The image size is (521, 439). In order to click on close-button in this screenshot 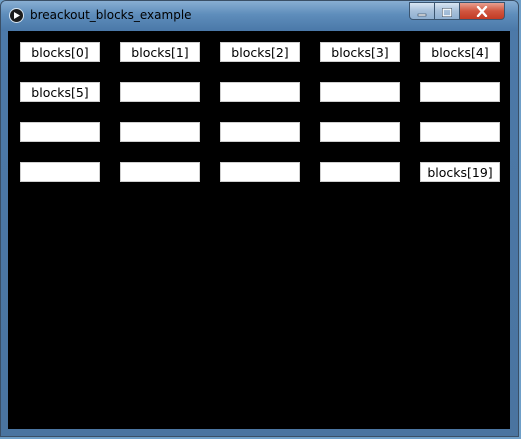, I will do `click(482, 11)`.